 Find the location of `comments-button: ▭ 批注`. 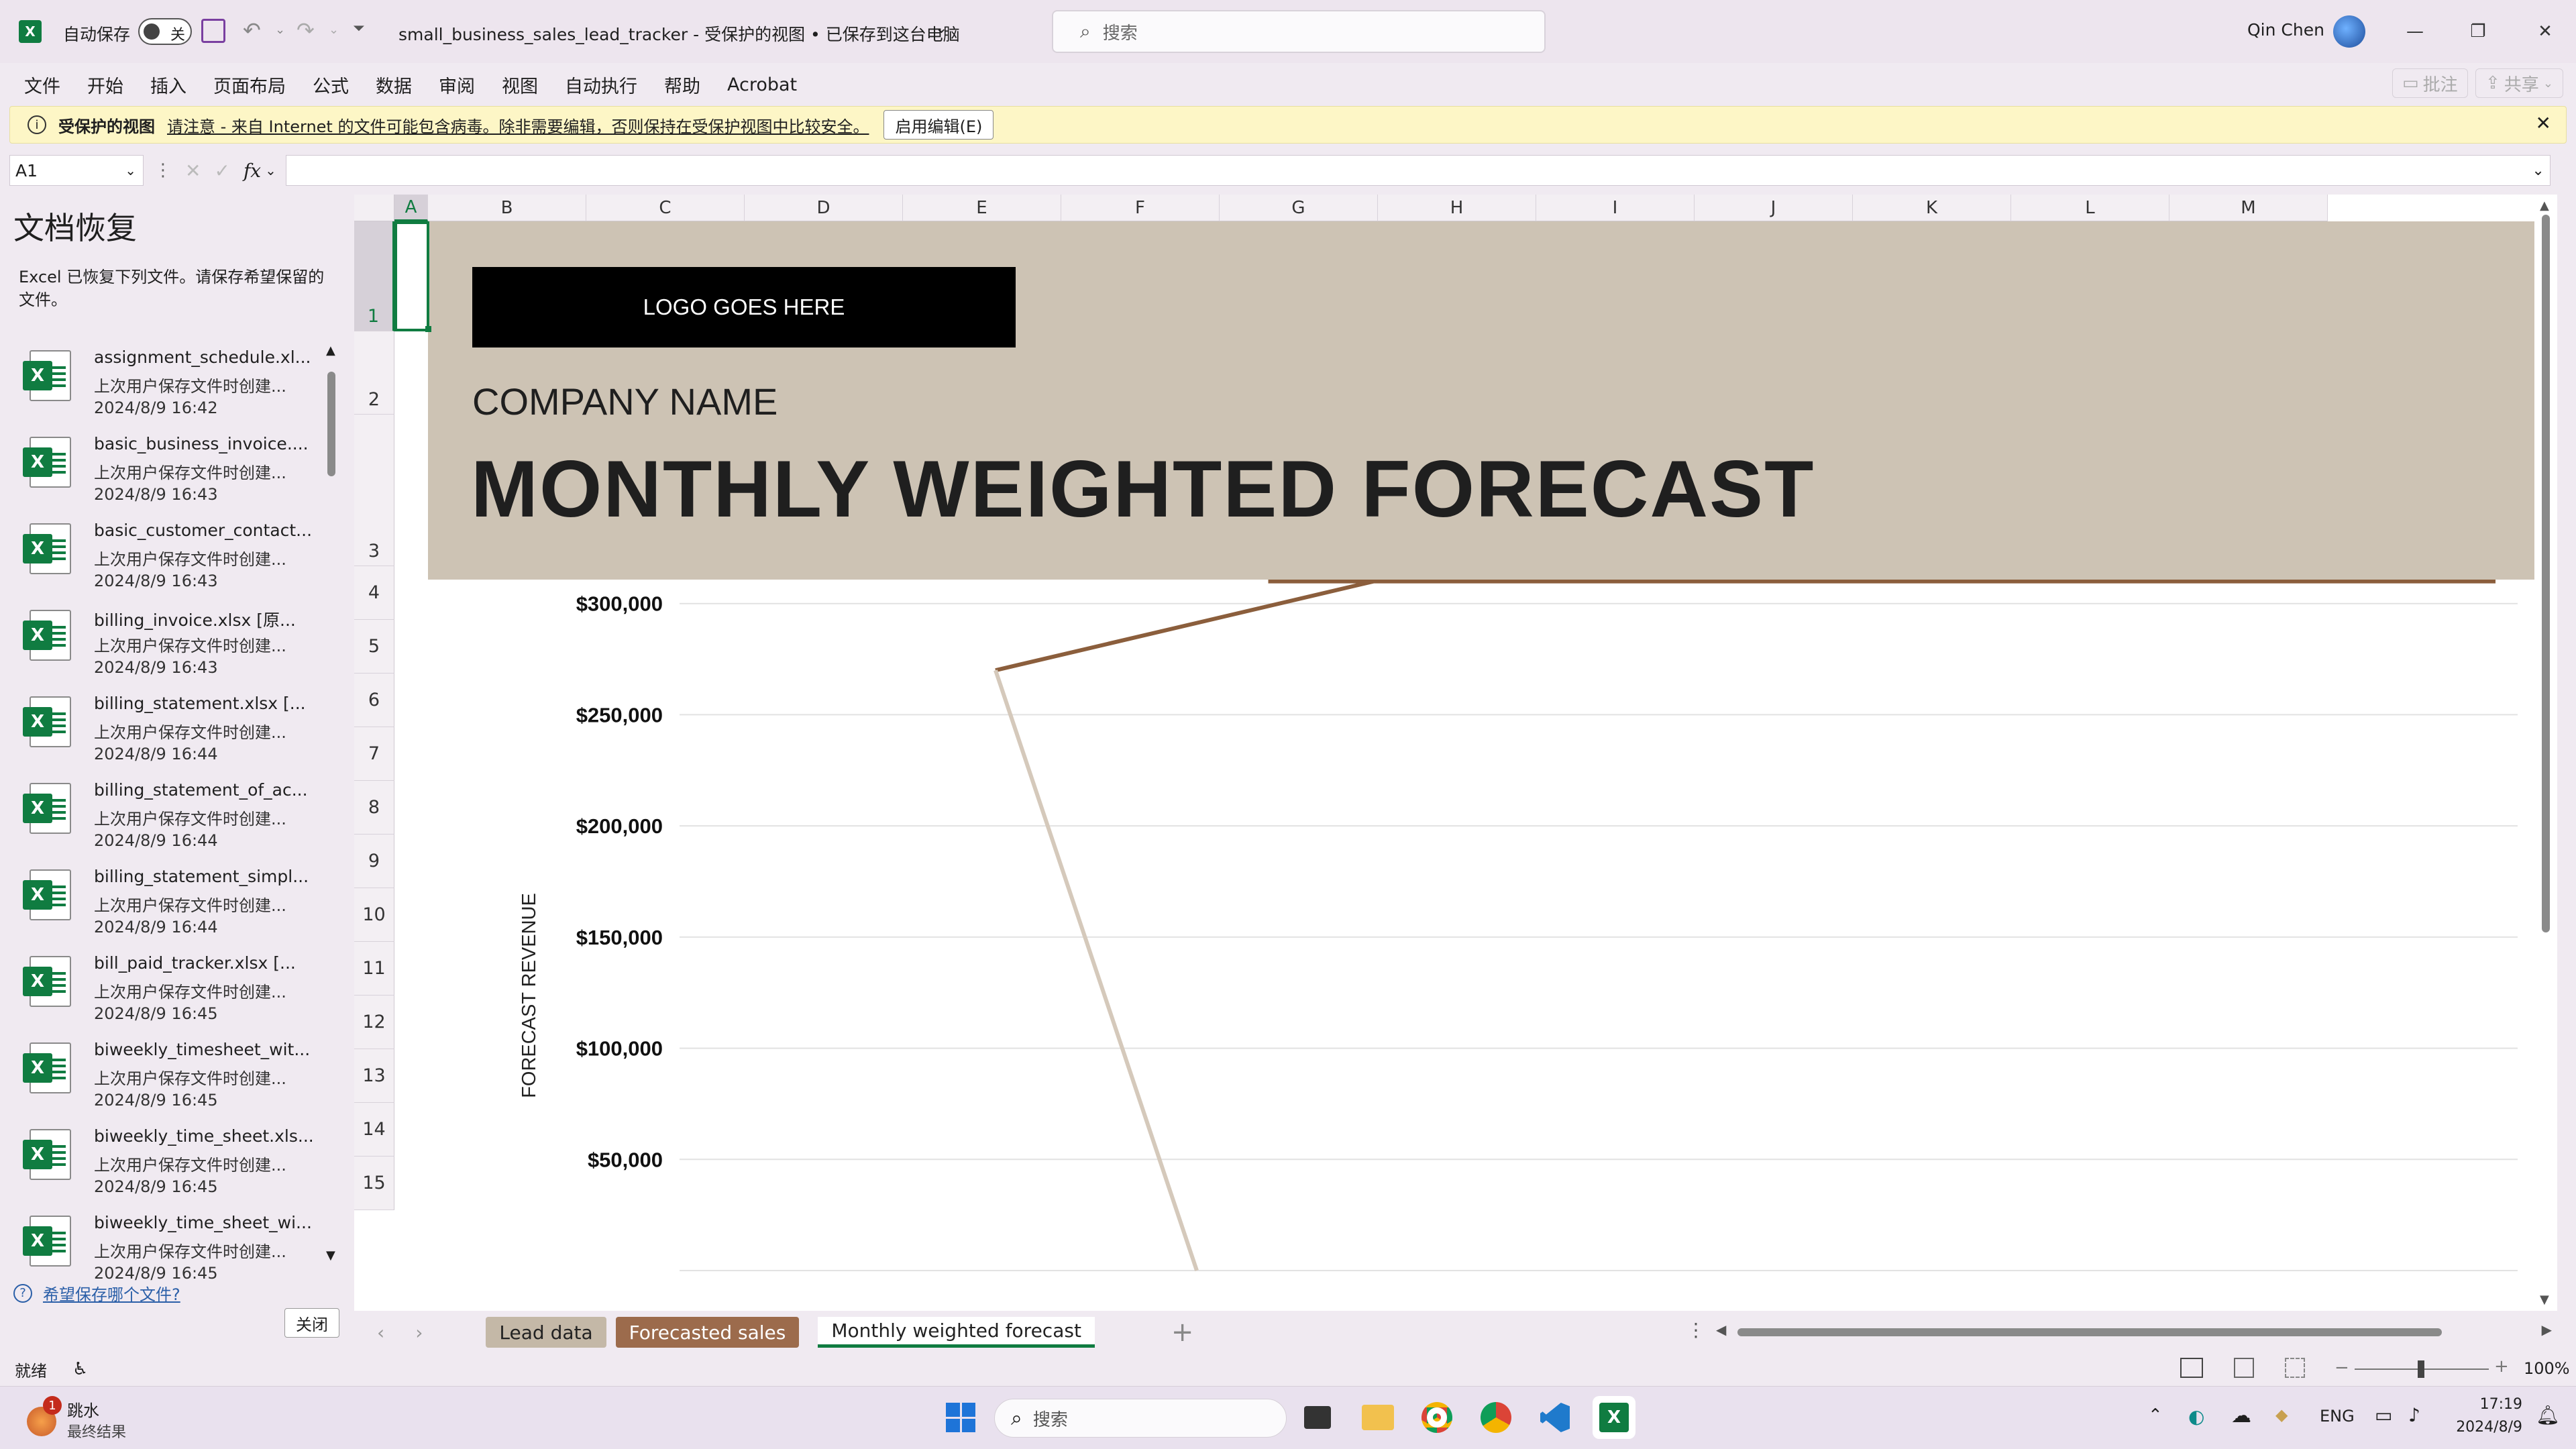

comments-button: ▭ 批注 is located at coordinates (2430, 83).